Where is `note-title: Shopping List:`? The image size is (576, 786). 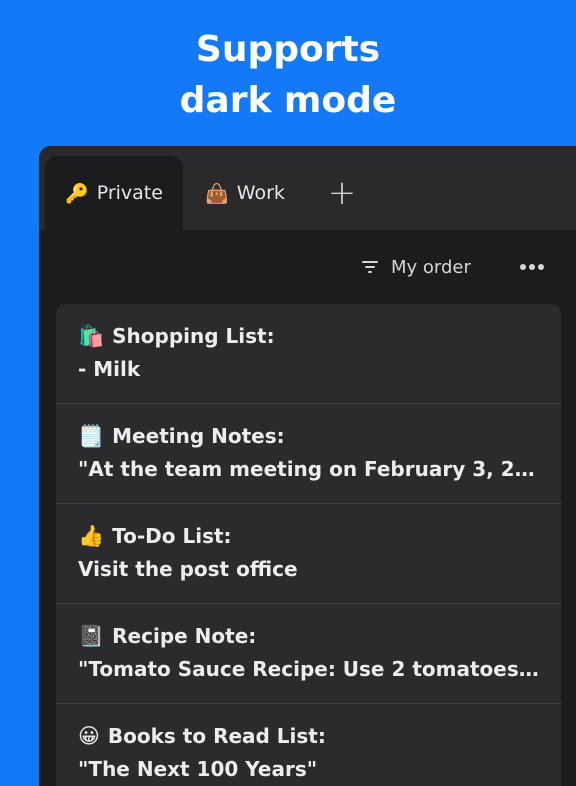 note-title: Shopping List: is located at coordinates (193, 336).